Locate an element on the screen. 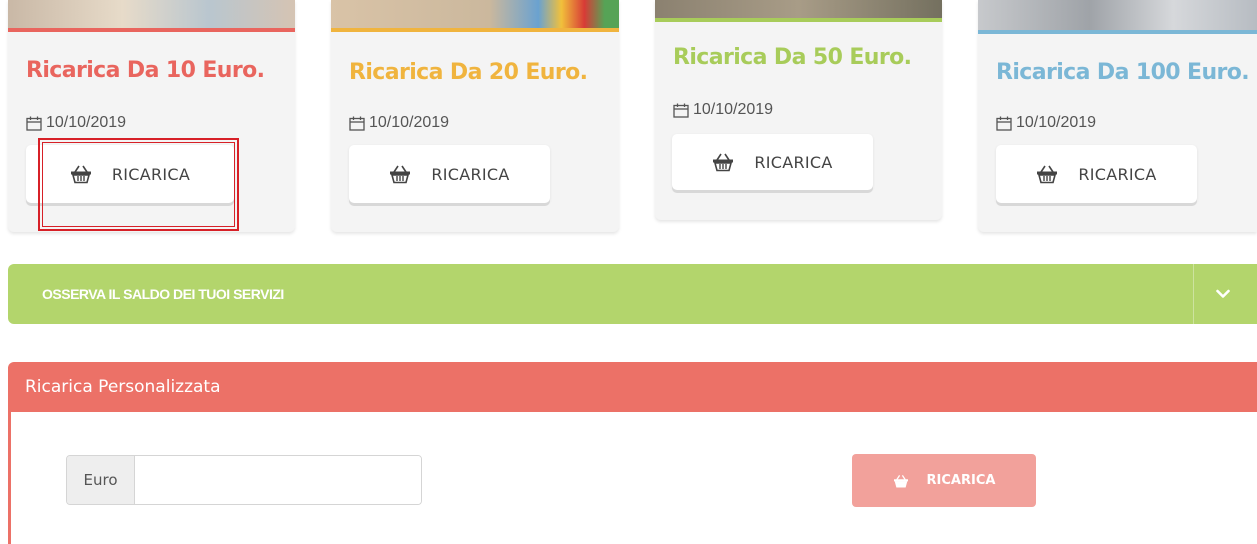 This screenshot has height=544, width=1257. highlight-box is located at coordinates (138, 184).